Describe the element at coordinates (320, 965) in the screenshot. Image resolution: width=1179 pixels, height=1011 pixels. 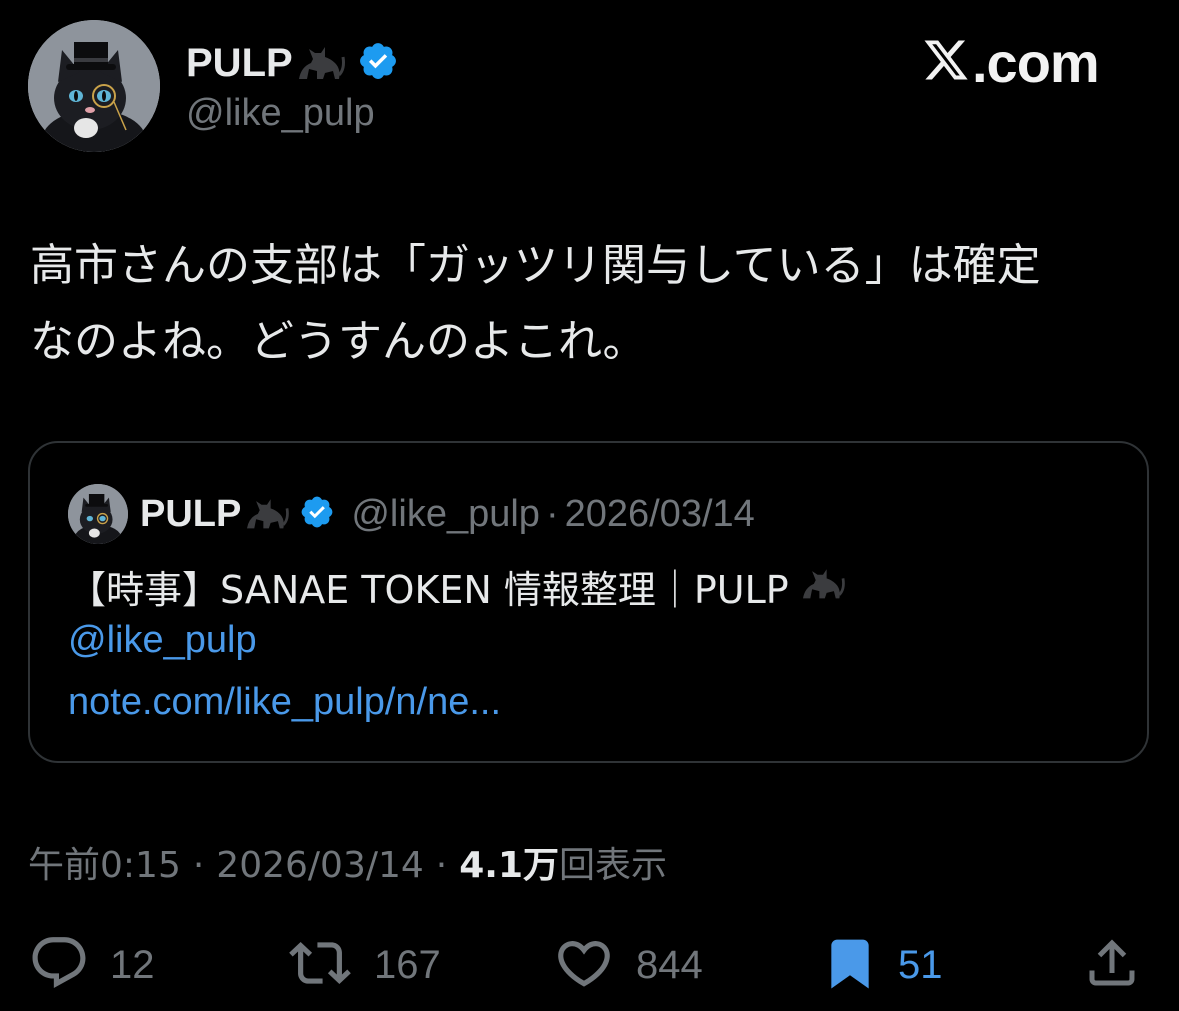
I see `repost-icon` at that location.